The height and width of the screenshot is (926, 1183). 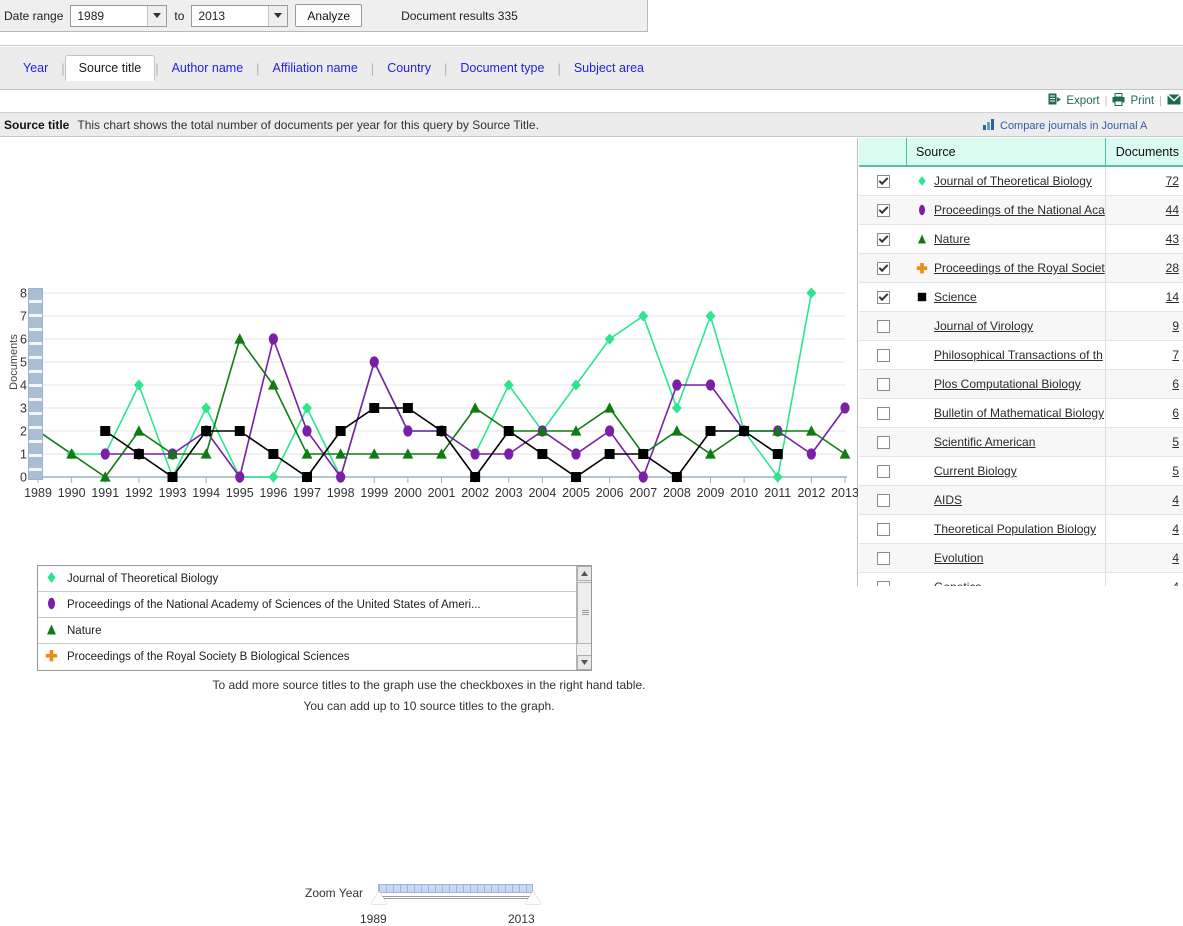 I want to click on table-row: AIDS 4, so click(x=1021, y=500).